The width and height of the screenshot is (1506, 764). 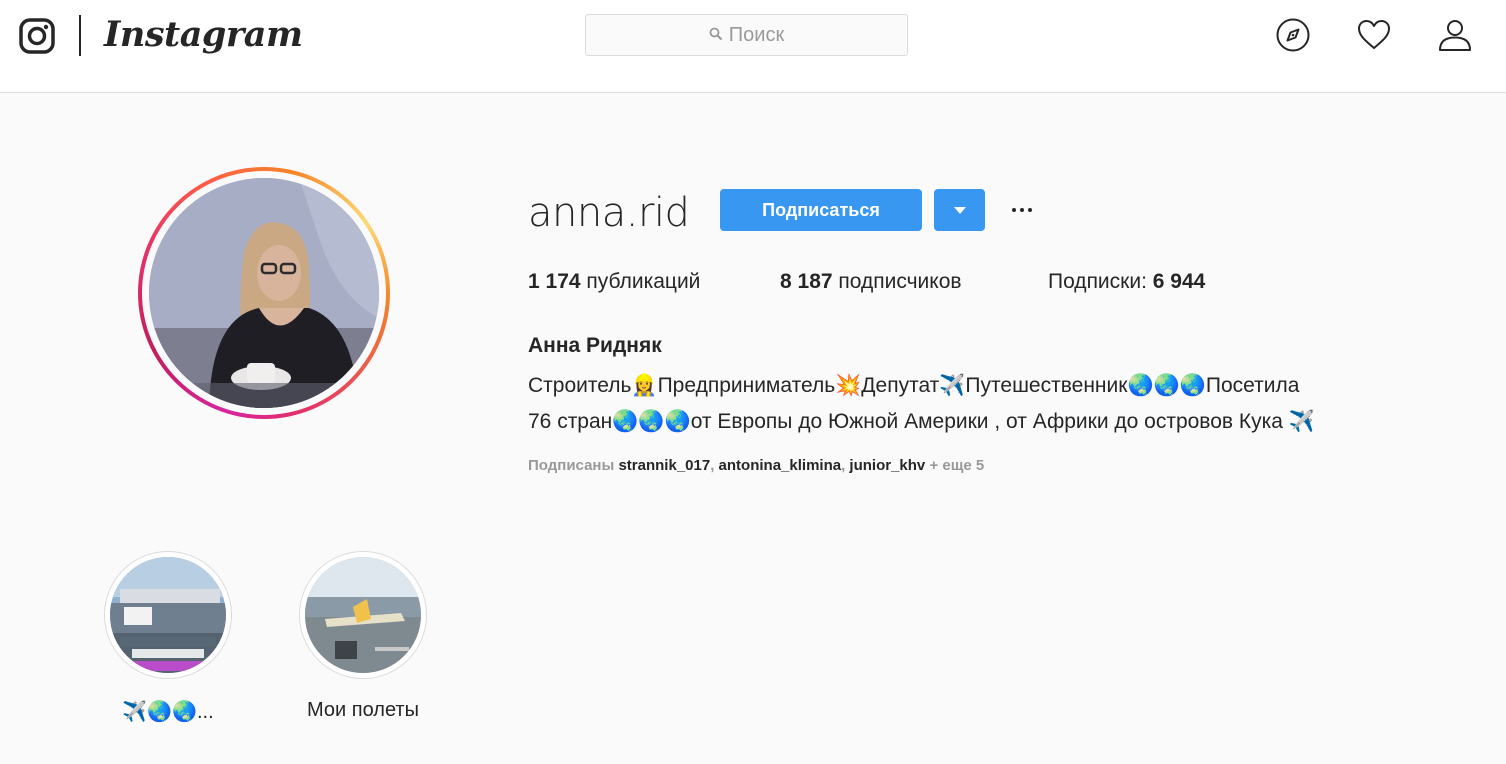 What do you see at coordinates (887, 465) in the screenshot?
I see `followed-by-user: junior_khv` at bounding box center [887, 465].